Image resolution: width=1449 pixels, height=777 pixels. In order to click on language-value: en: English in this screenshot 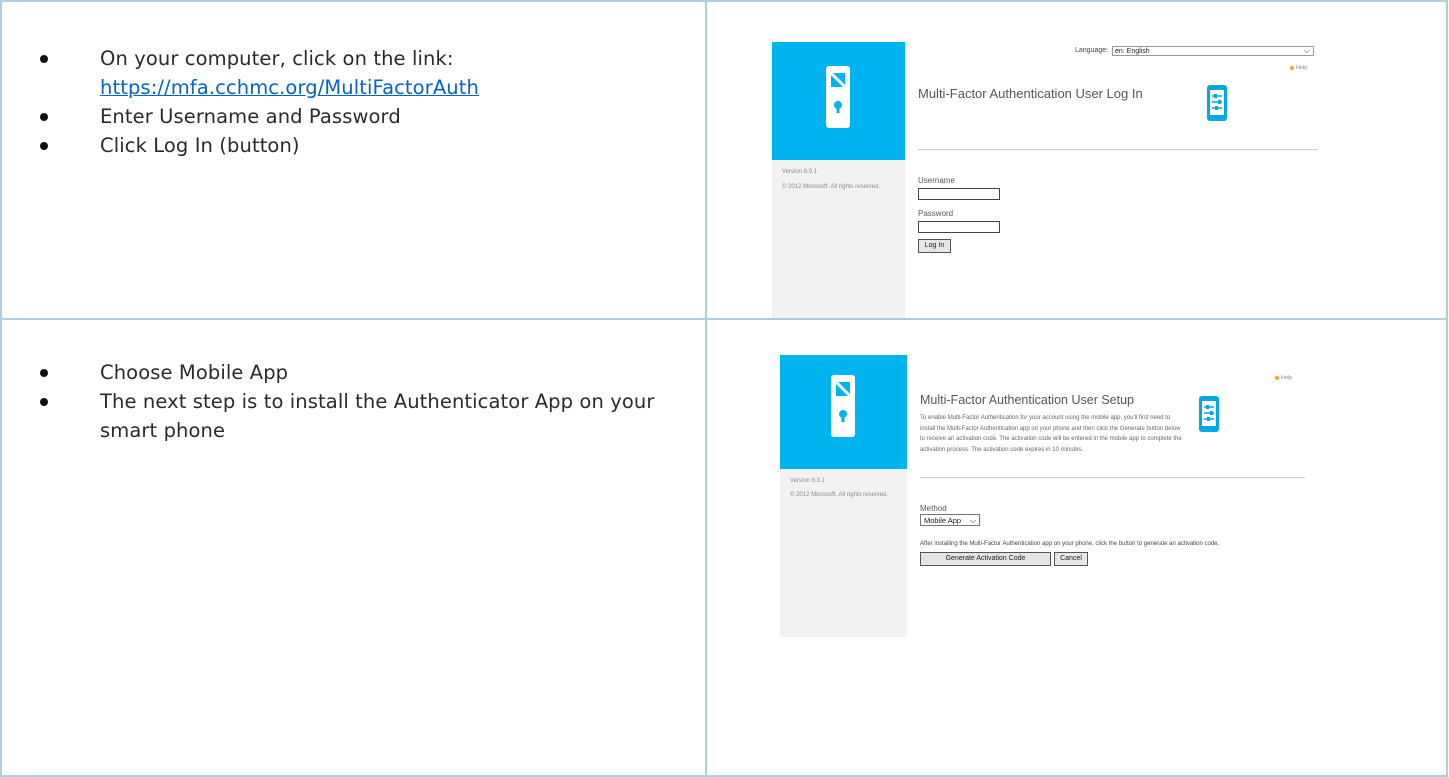, I will do `click(1132, 51)`.